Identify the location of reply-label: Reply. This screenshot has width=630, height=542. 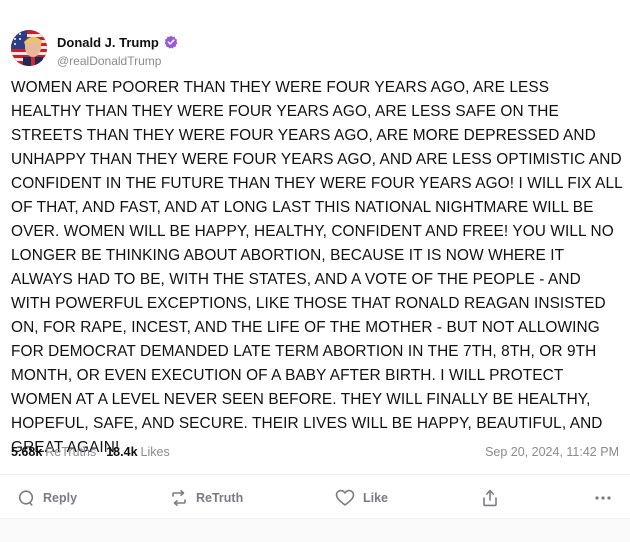
(60, 498).